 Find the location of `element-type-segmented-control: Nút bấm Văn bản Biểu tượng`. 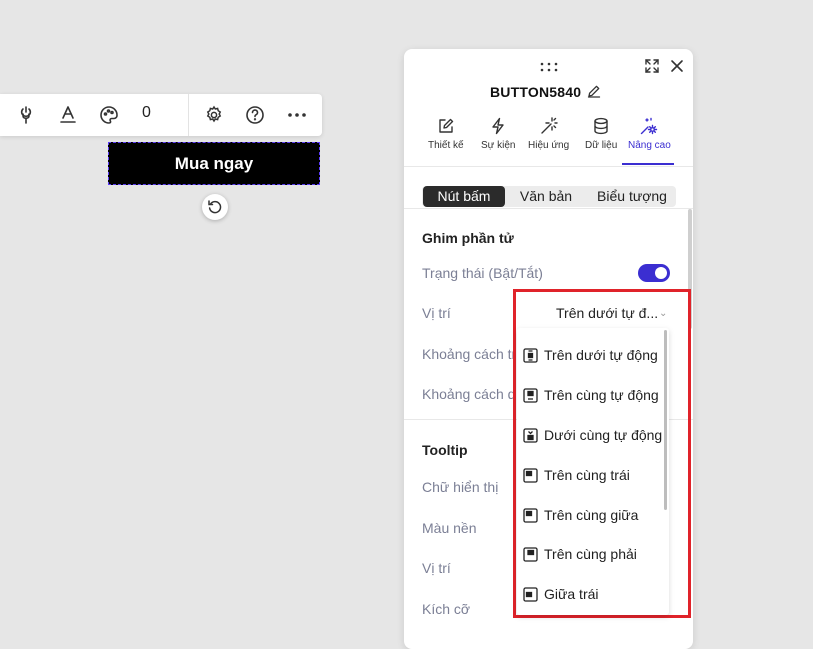

element-type-segmented-control: Nút bấm Văn bản Biểu tượng is located at coordinates (549, 196).